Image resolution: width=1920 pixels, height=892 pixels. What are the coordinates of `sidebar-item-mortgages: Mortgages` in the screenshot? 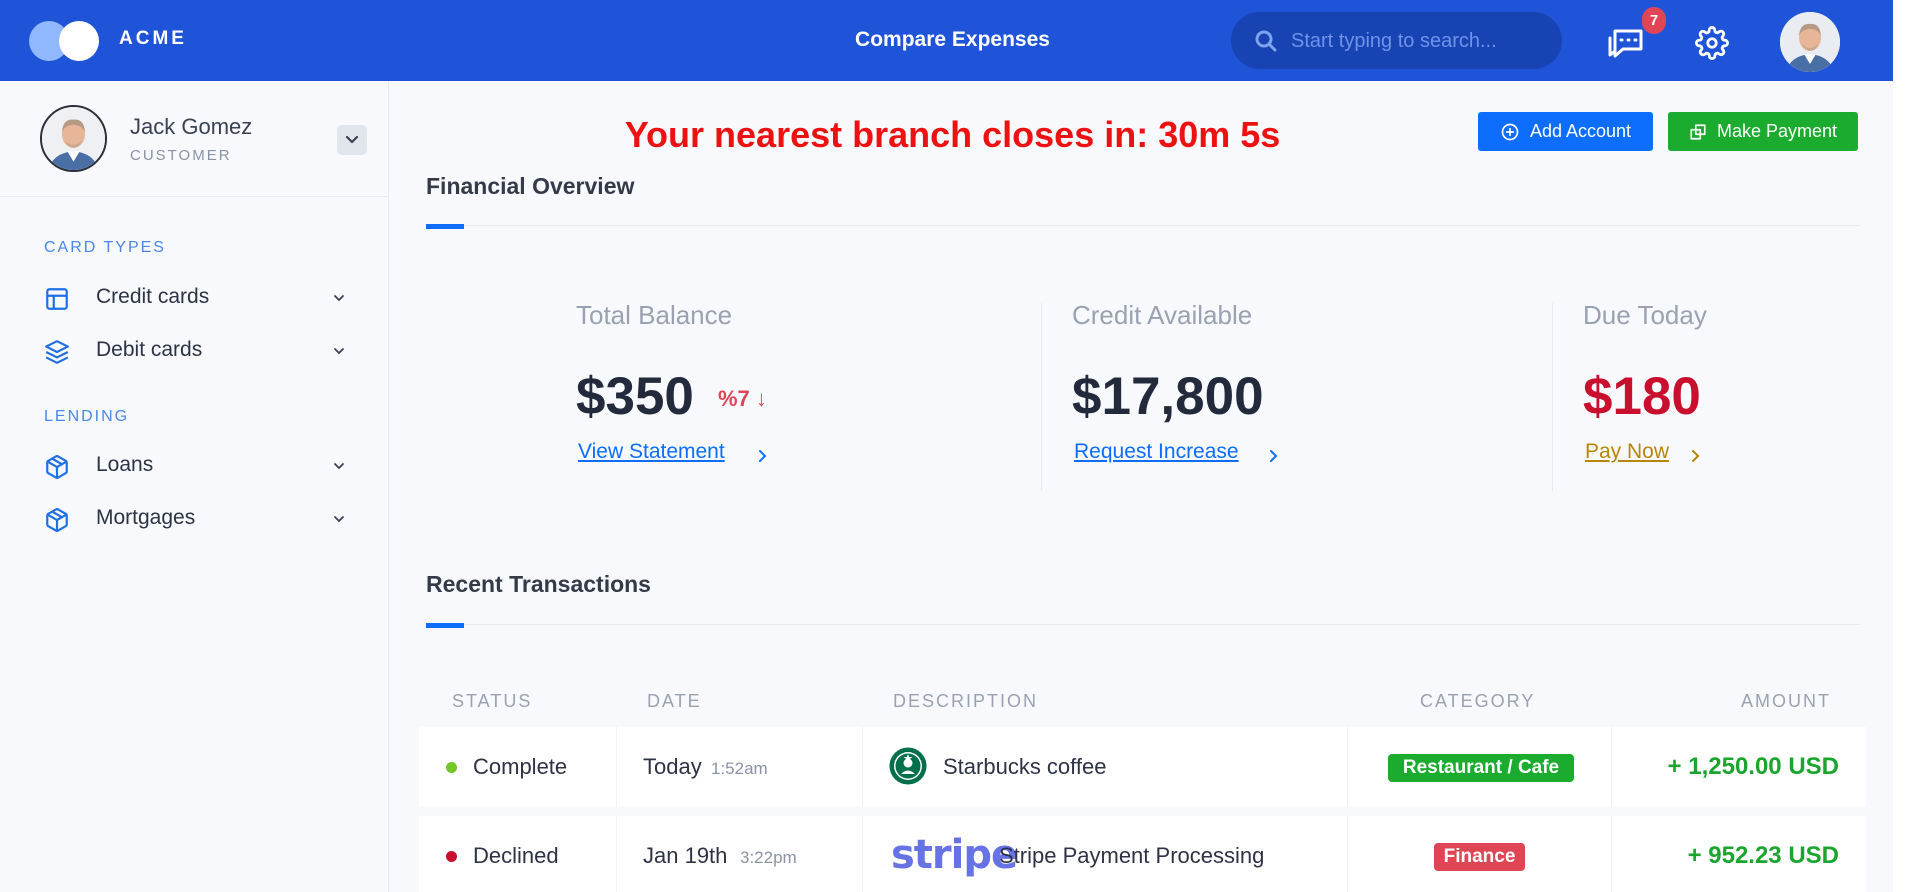 It's located at (195, 519).